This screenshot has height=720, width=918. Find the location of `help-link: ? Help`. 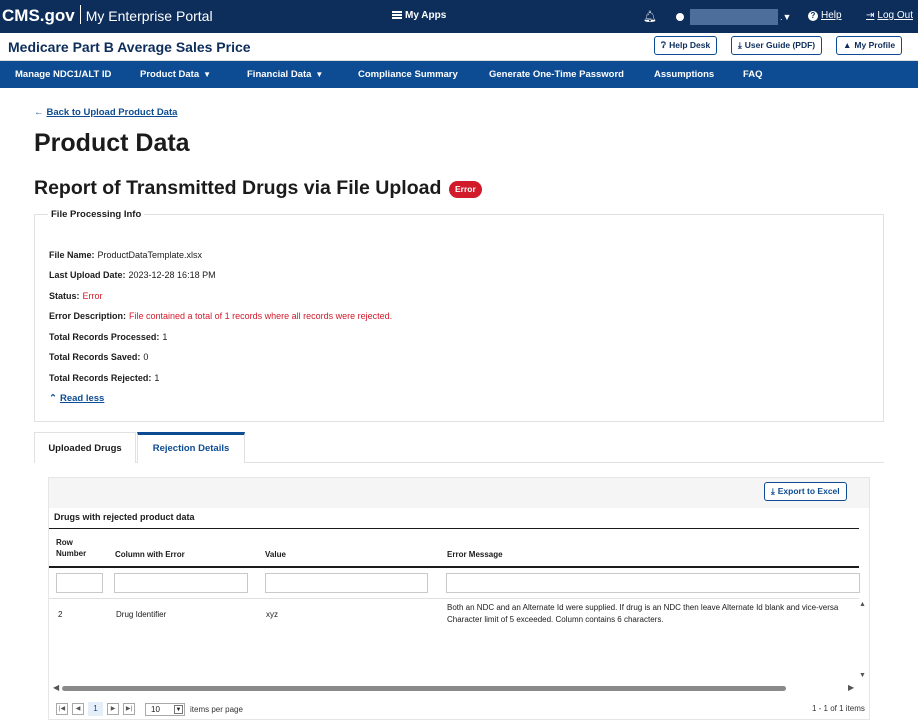

help-link: ? Help is located at coordinates (825, 15).